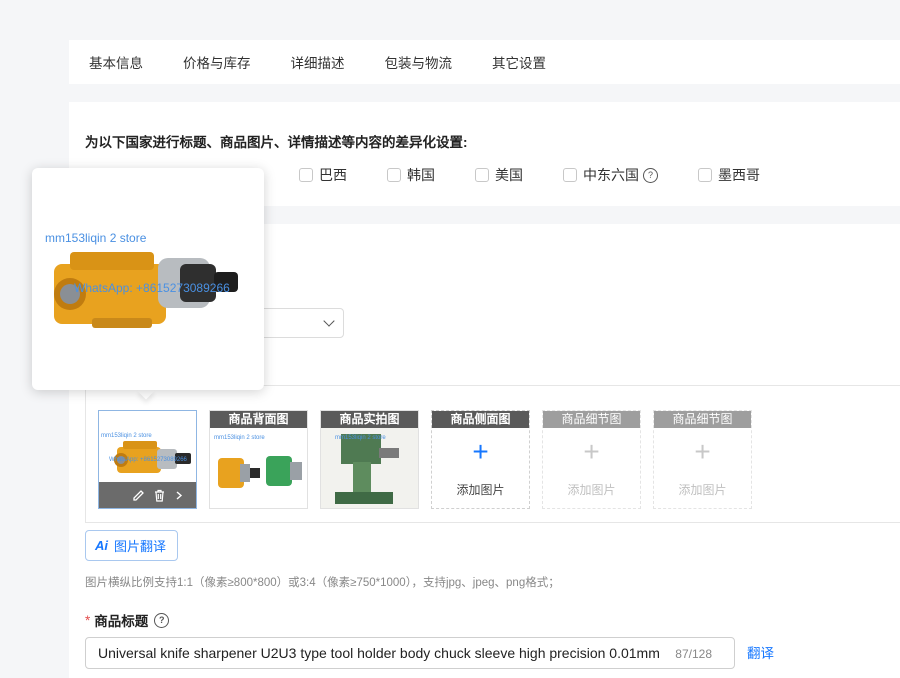  What do you see at coordinates (159, 495) in the screenshot?
I see `trash-icon` at bounding box center [159, 495].